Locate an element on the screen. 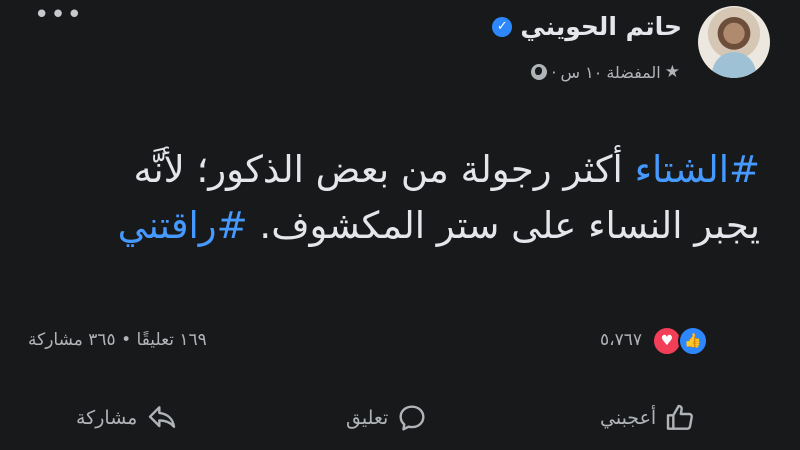  share-label: مشاركة is located at coordinates (107, 418).